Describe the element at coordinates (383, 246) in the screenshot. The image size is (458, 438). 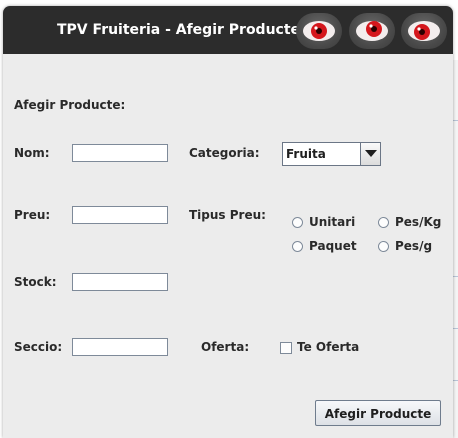
I see `radio-pes-g` at that location.